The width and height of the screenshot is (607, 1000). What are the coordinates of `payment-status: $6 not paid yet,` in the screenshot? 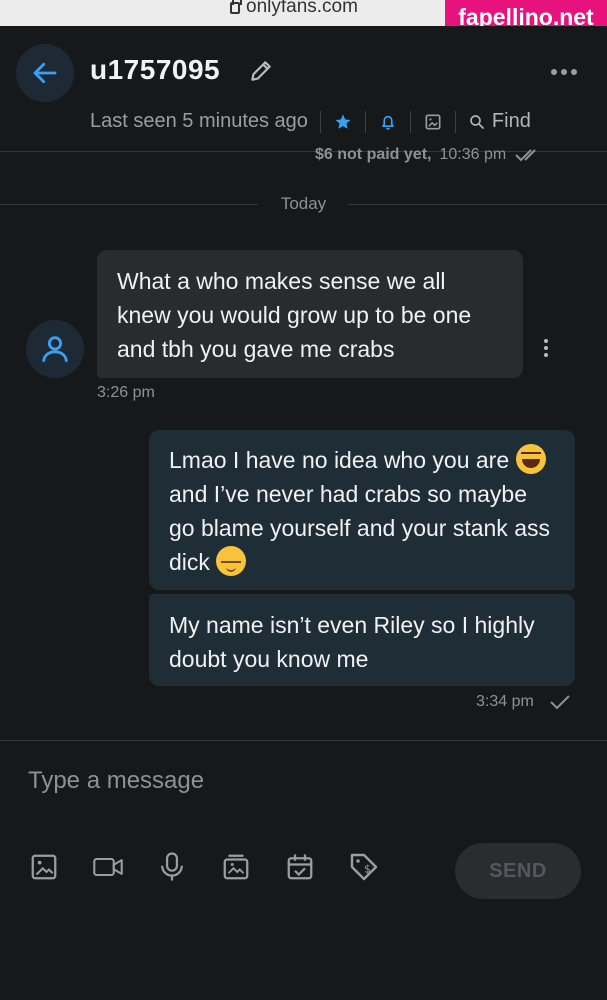 It's located at (373, 154).